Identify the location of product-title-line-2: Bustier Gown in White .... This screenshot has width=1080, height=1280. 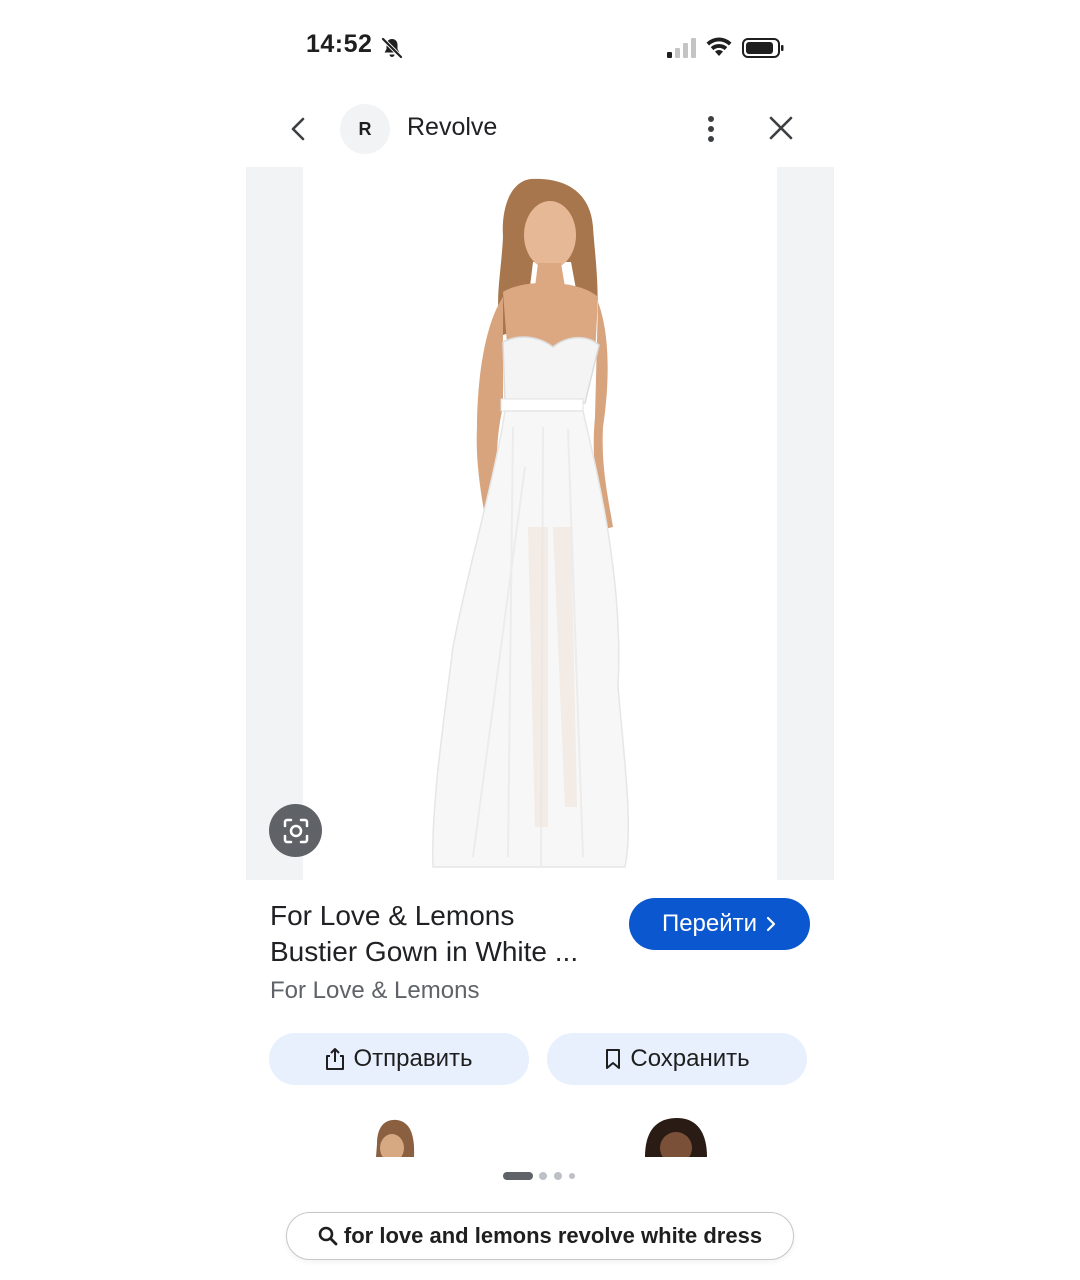
(424, 951).